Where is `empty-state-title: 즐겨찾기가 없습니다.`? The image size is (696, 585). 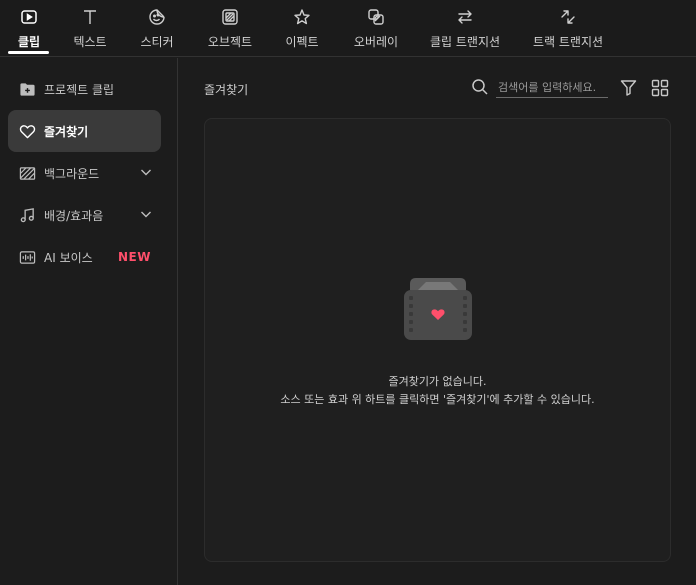
empty-state-title: 즐겨찾기가 없습니다. is located at coordinates (437, 381).